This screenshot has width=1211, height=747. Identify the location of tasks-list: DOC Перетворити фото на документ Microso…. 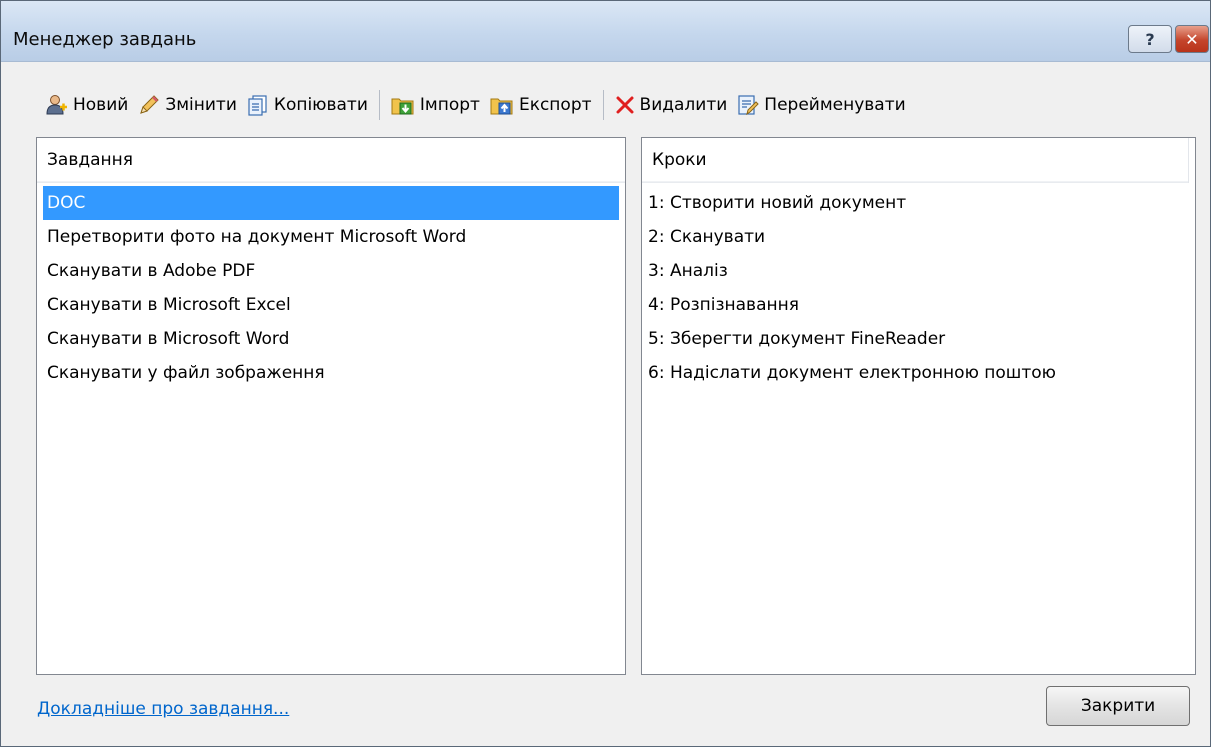
(331, 288).